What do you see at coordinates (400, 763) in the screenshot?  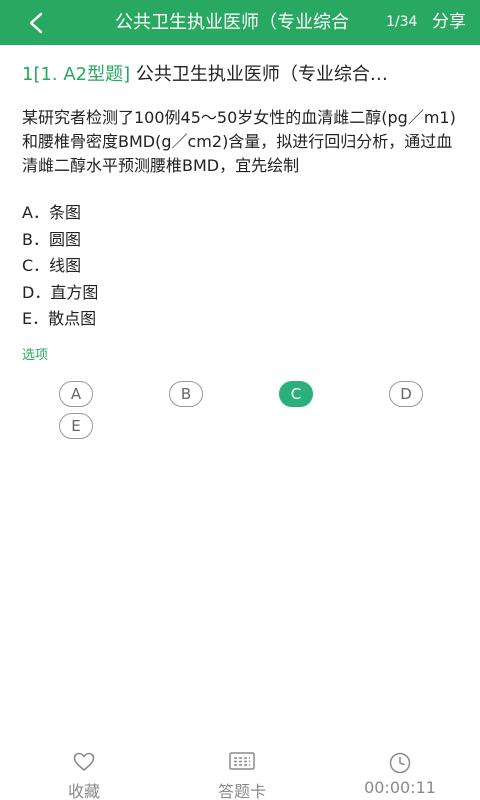 I see `clock-icon` at bounding box center [400, 763].